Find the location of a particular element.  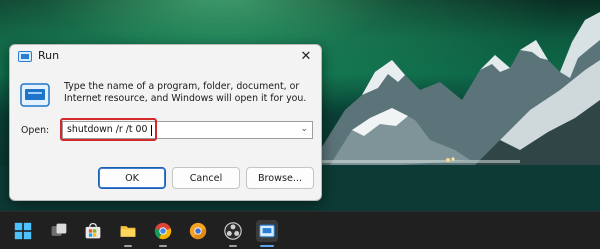

microsoft-store-icon is located at coordinates (93, 231).